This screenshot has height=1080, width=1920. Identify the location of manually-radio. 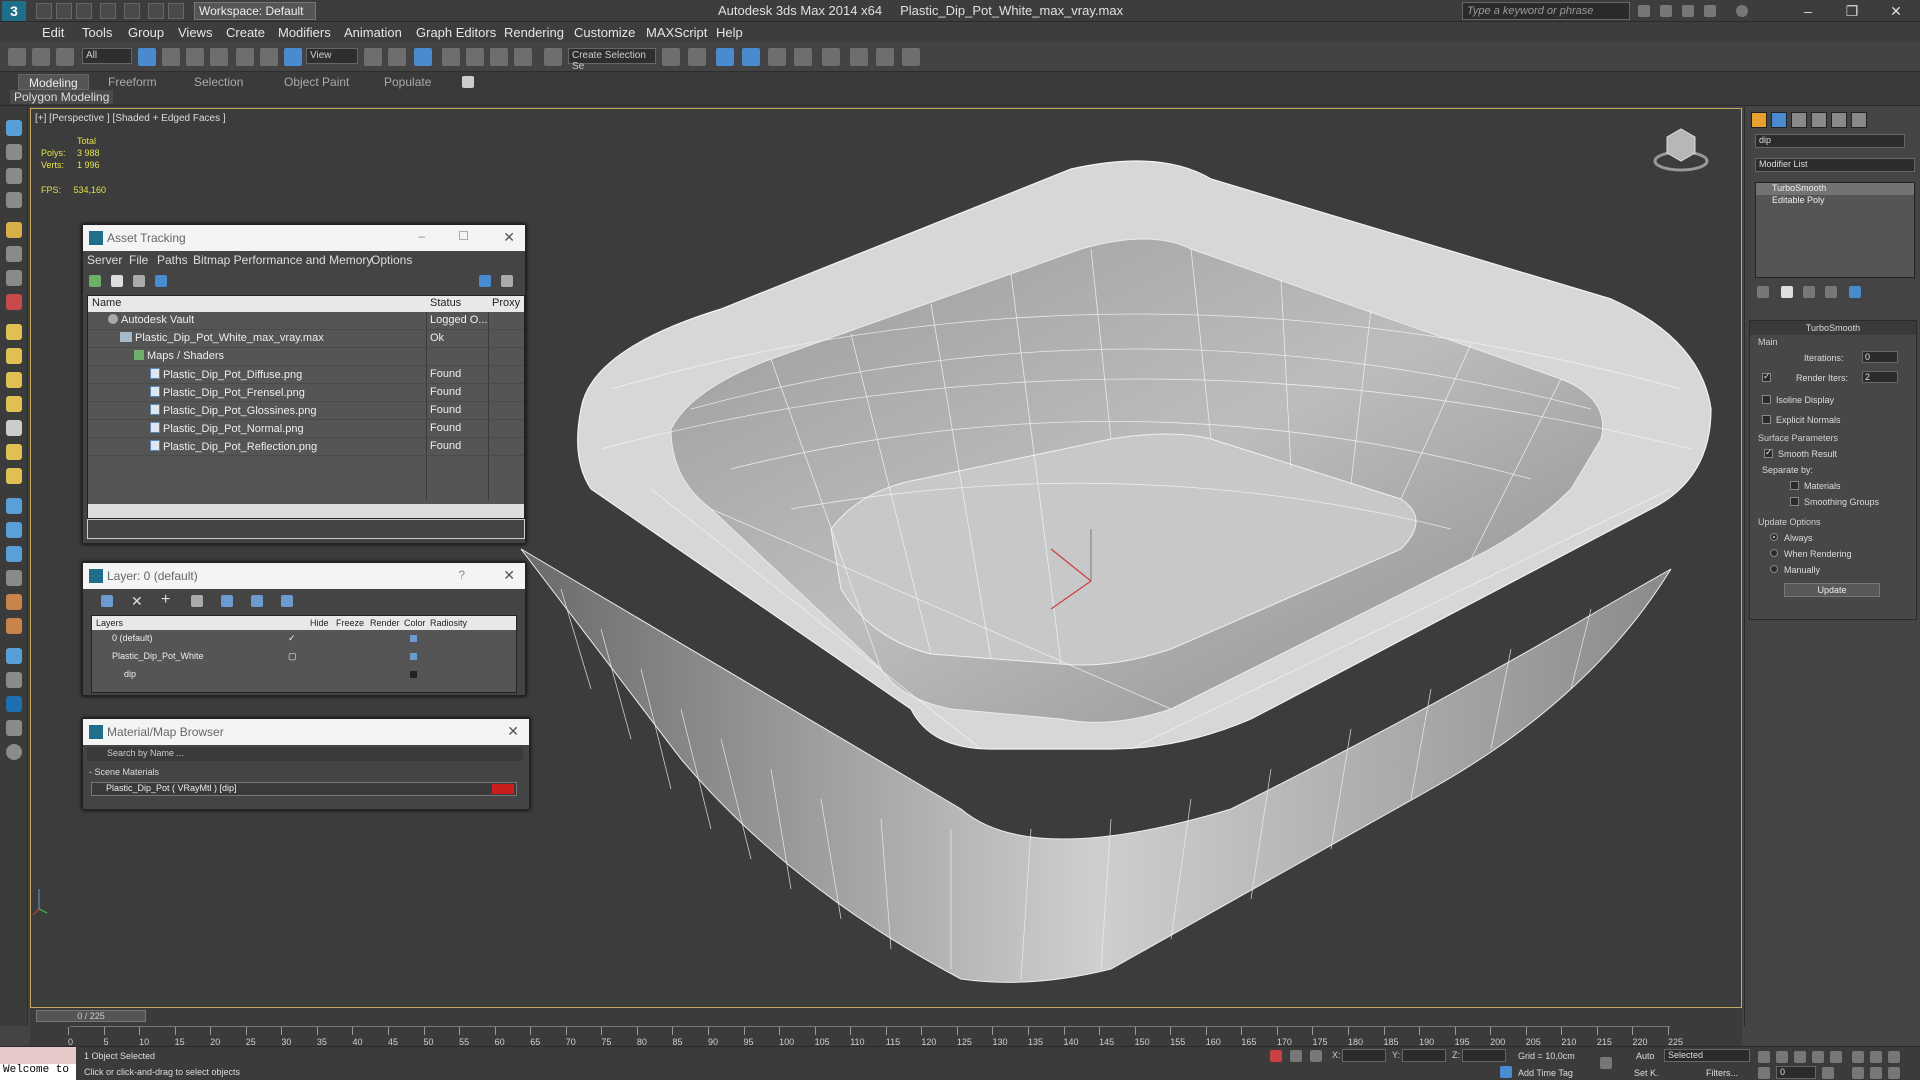
(1774, 569).